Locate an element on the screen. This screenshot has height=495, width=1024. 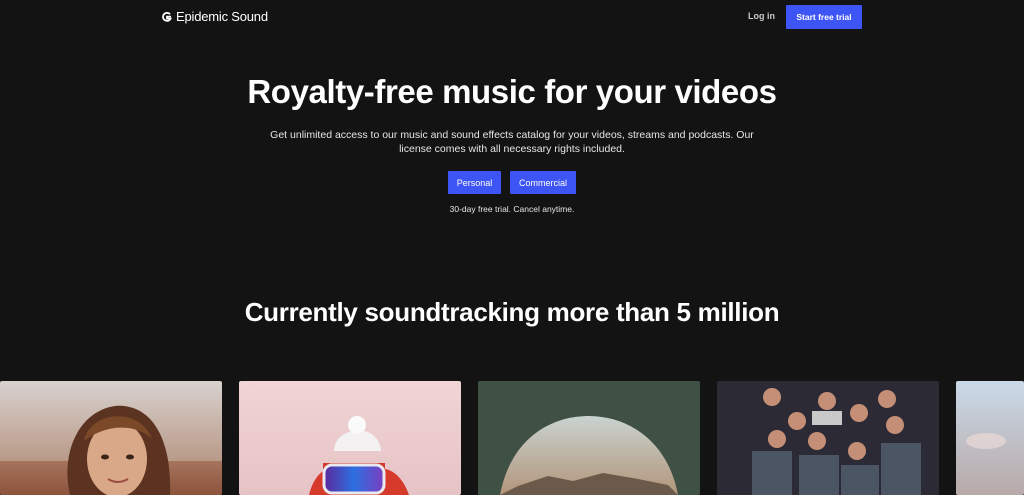
woman-portrait-image is located at coordinates (111, 438).